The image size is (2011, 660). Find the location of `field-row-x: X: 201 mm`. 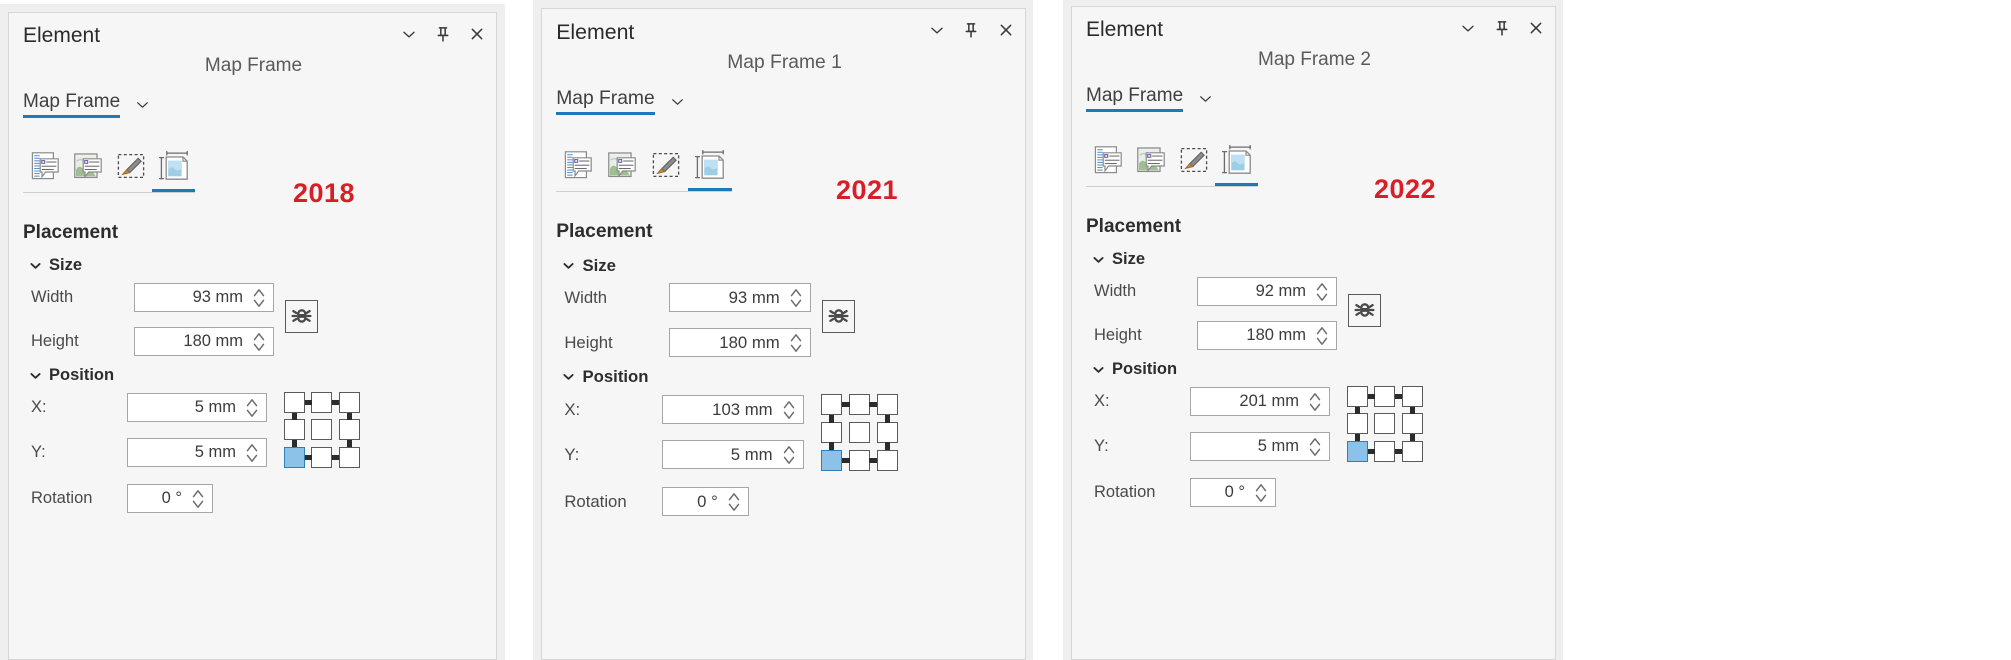

field-row-x: X: 201 mm is located at coordinates (1212, 401).